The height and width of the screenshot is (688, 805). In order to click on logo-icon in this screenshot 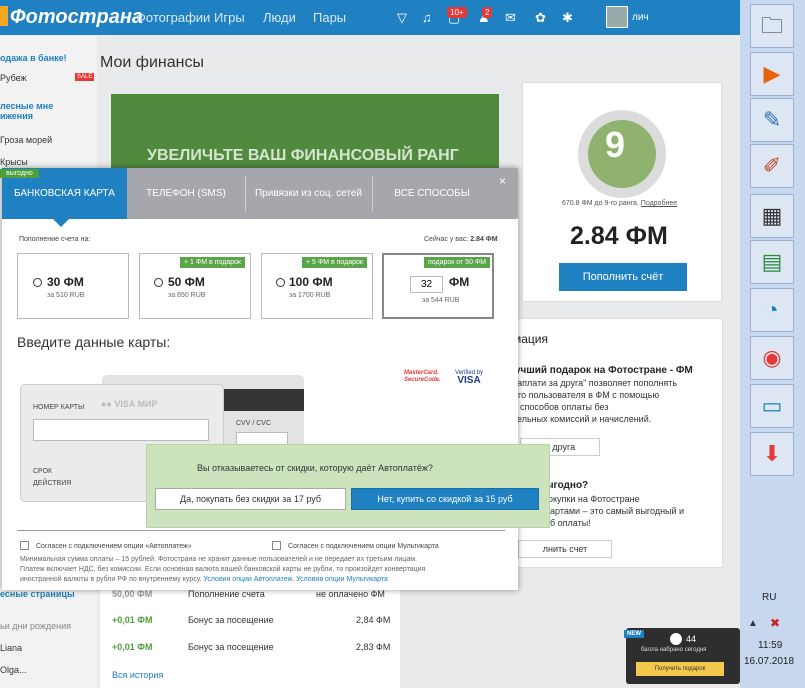, I will do `click(4, 16)`.